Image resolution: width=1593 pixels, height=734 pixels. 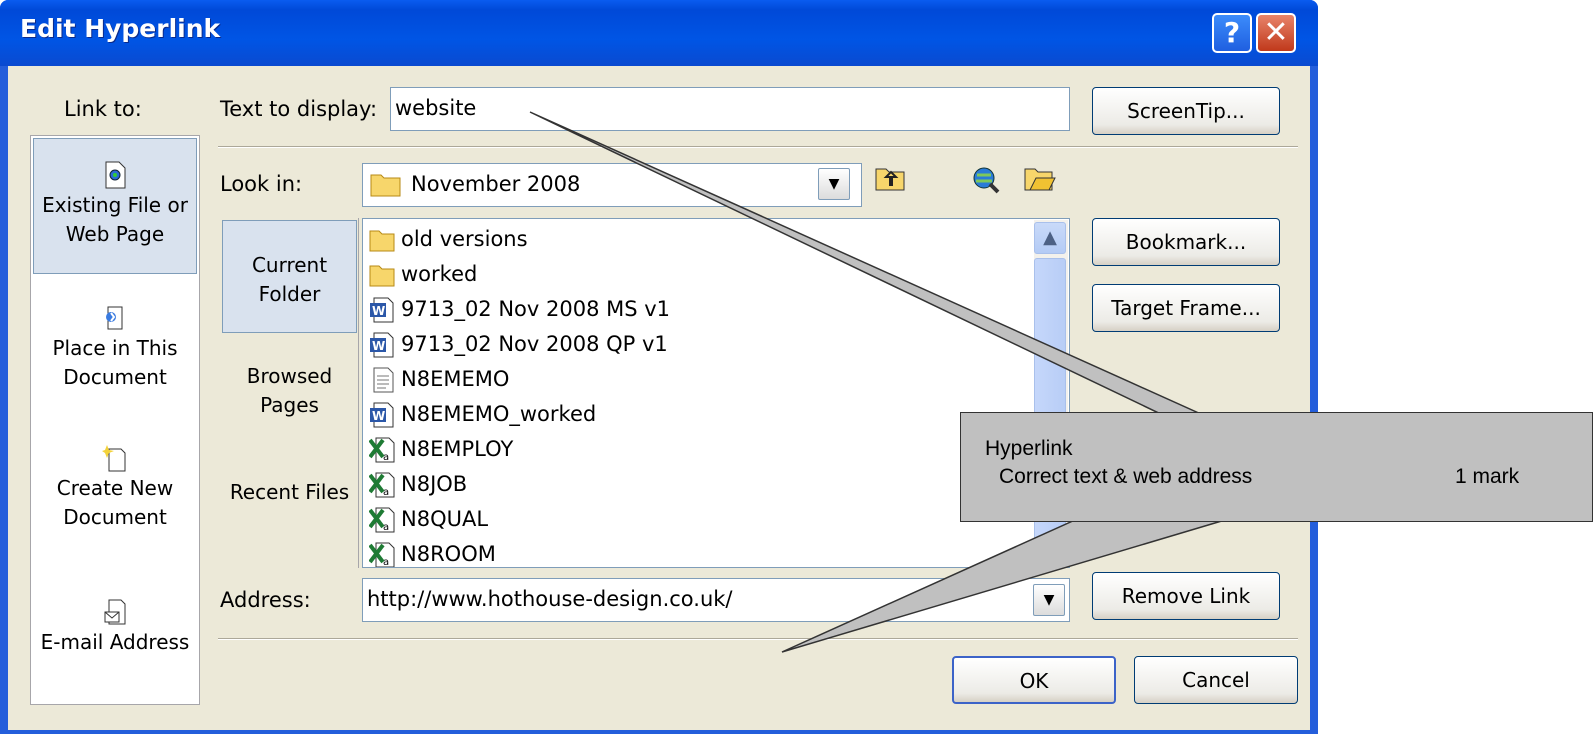 I want to click on annotation-heading: Hyperlink, so click(x=1029, y=448).